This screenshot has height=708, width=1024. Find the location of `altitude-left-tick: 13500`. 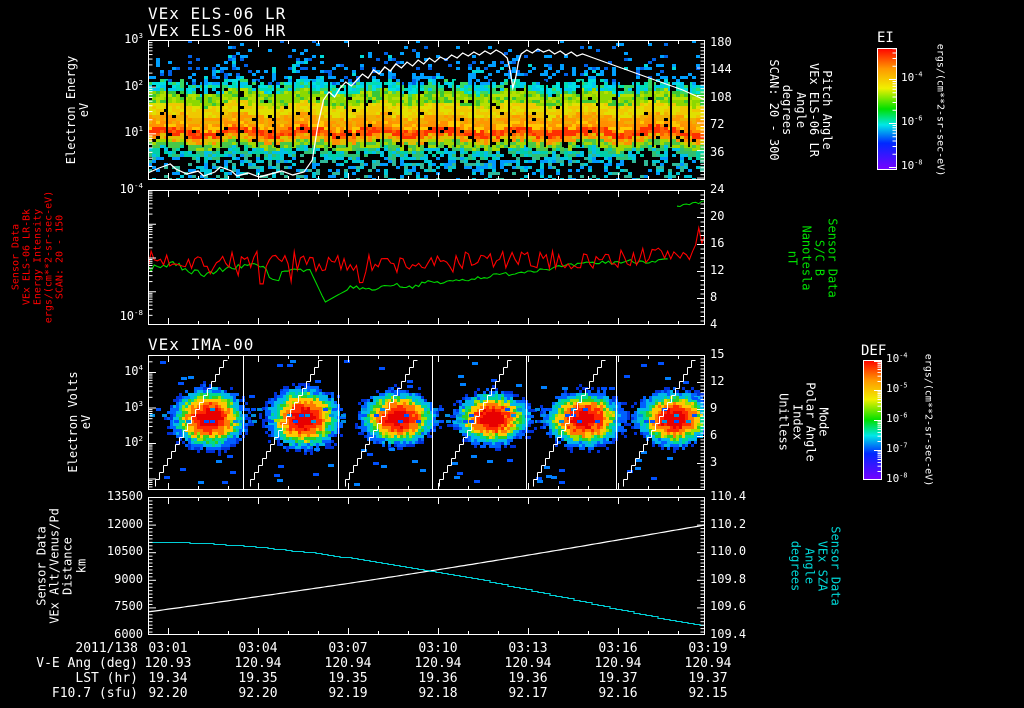

altitude-left-tick: 13500 is located at coordinates (124, 496).